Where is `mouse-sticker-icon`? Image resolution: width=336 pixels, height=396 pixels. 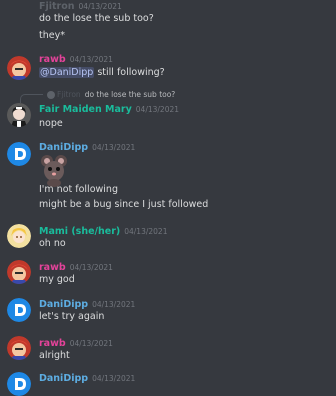 mouse-sticker-icon is located at coordinates (54, 170).